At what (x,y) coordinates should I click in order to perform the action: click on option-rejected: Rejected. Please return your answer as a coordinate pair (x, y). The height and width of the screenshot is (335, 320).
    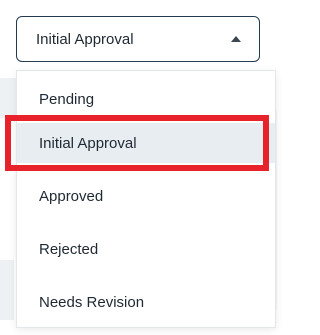
    Looking at the image, I should click on (146, 249).